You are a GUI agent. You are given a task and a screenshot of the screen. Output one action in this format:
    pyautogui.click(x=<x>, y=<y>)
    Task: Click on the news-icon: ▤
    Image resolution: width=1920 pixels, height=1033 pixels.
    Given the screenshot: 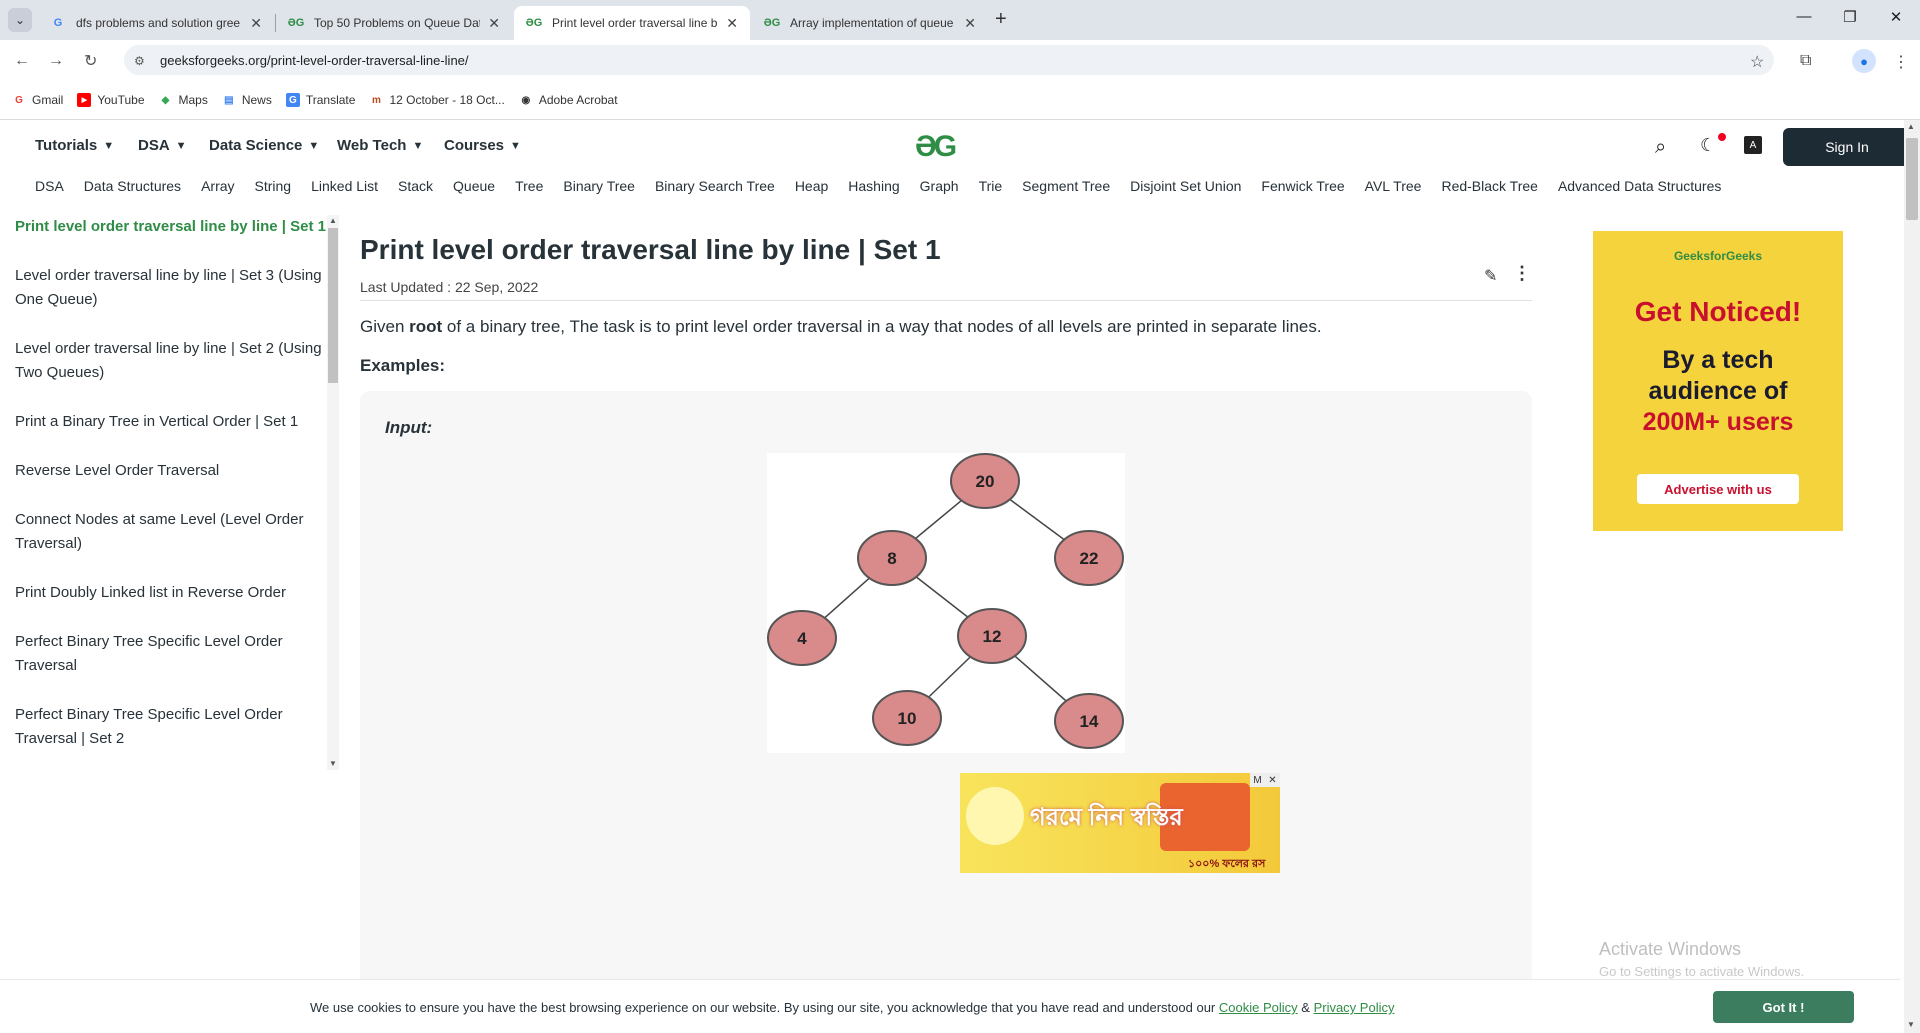 What is the action you would take?
    pyautogui.click(x=229, y=100)
    